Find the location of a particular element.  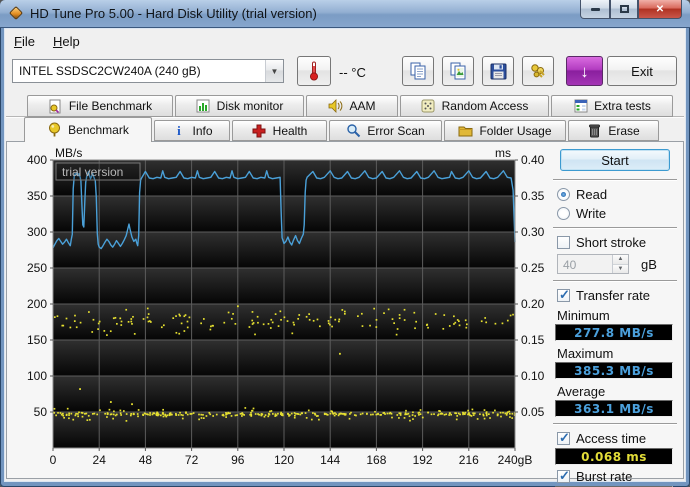

tab-info: i Info is located at coordinates (192, 130).